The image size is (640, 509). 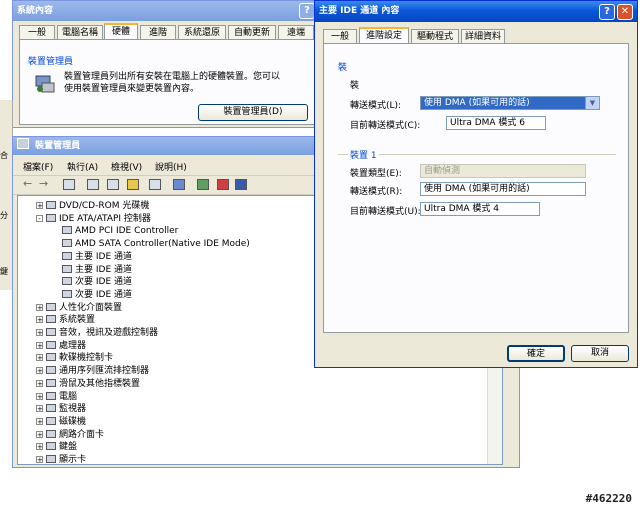 What do you see at coordinates (93, 184) in the screenshot?
I see `properties-icon` at bounding box center [93, 184].